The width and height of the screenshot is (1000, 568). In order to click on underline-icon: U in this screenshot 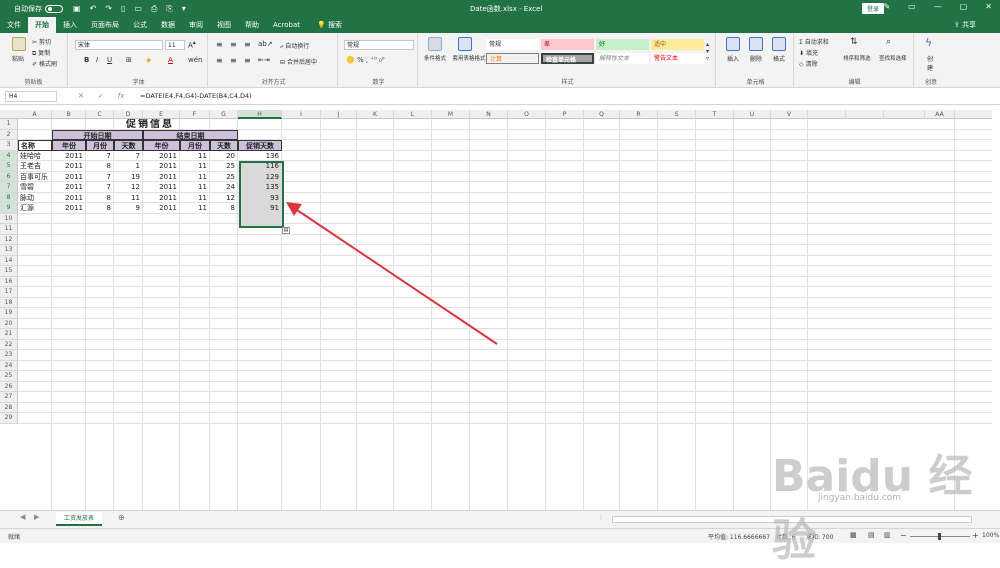, I will do `click(109, 60)`.